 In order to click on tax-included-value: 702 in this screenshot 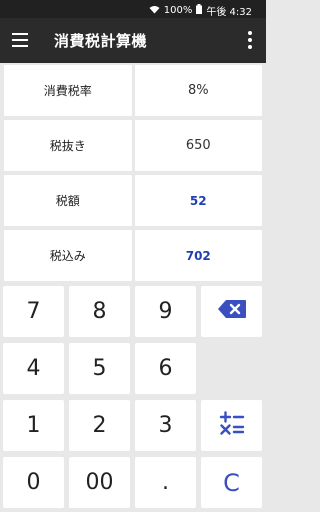, I will do `click(198, 255)`.